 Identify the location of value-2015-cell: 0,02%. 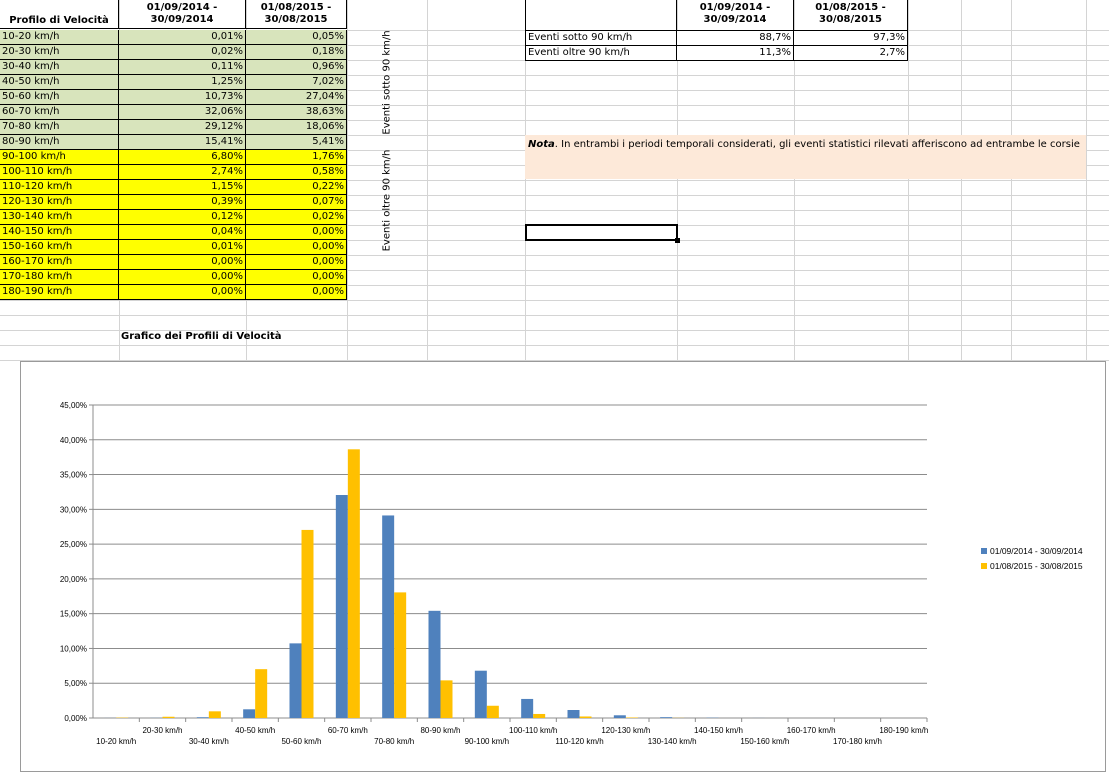
(296, 217).